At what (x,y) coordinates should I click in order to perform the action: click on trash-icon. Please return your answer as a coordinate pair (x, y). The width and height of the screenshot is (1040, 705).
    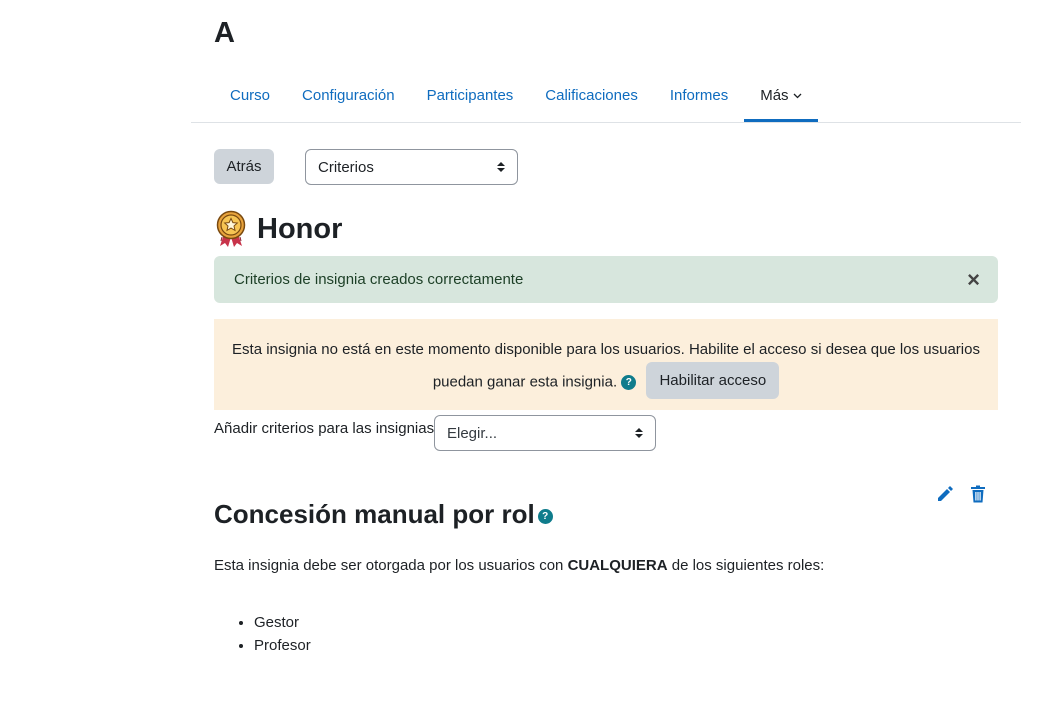
    Looking at the image, I should click on (978, 494).